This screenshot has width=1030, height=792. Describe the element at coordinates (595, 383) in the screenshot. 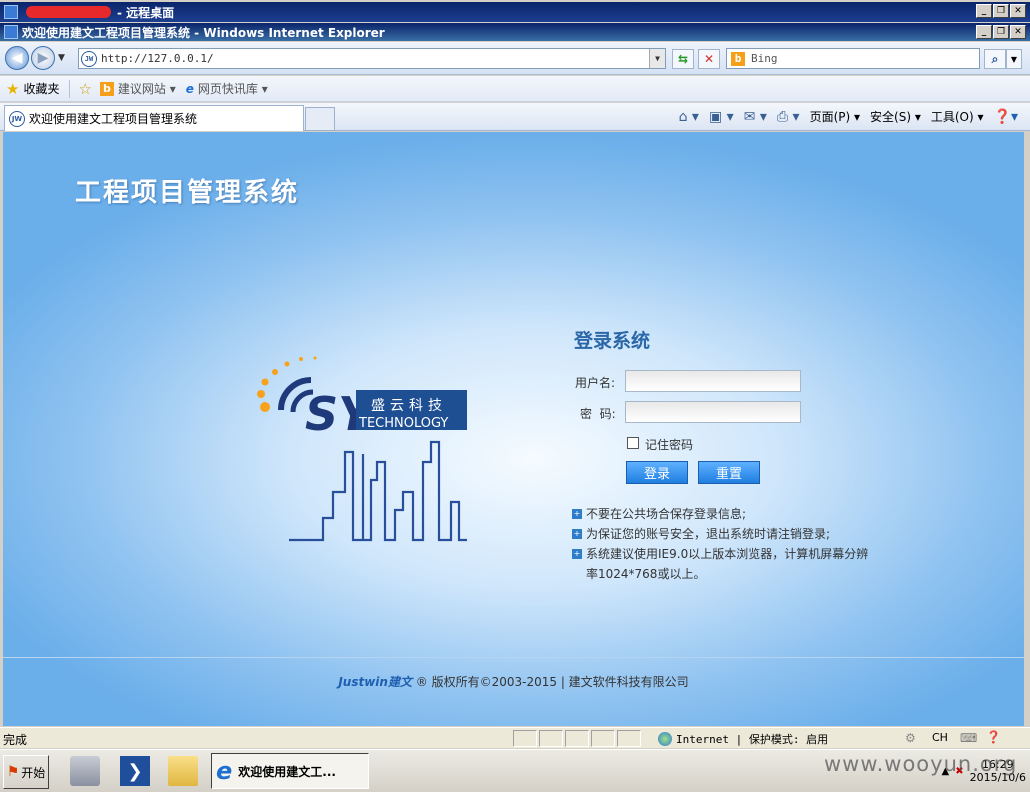

I see `username-label: 用户名:` at that location.